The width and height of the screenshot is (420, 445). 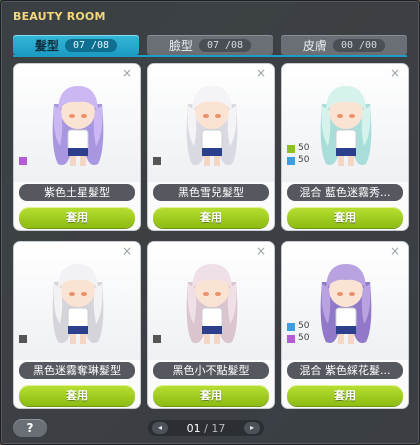 I want to click on pager: ◂ 01 / 17 ▸, so click(x=206, y=428).